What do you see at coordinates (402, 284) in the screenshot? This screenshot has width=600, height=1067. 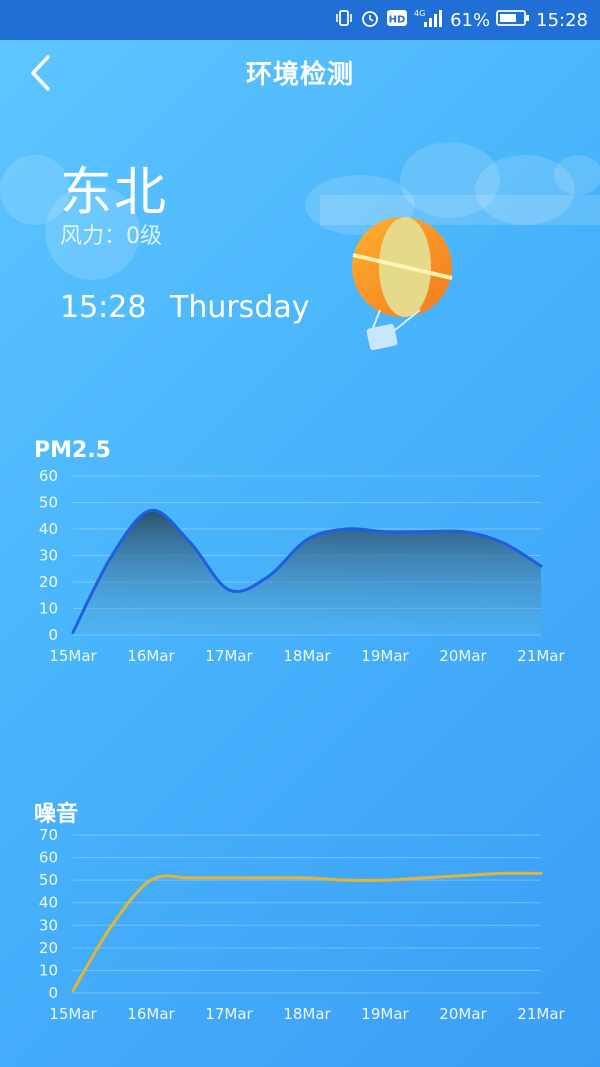 I see `hot-air-balloon-icon` at bounding box center [402, 284].